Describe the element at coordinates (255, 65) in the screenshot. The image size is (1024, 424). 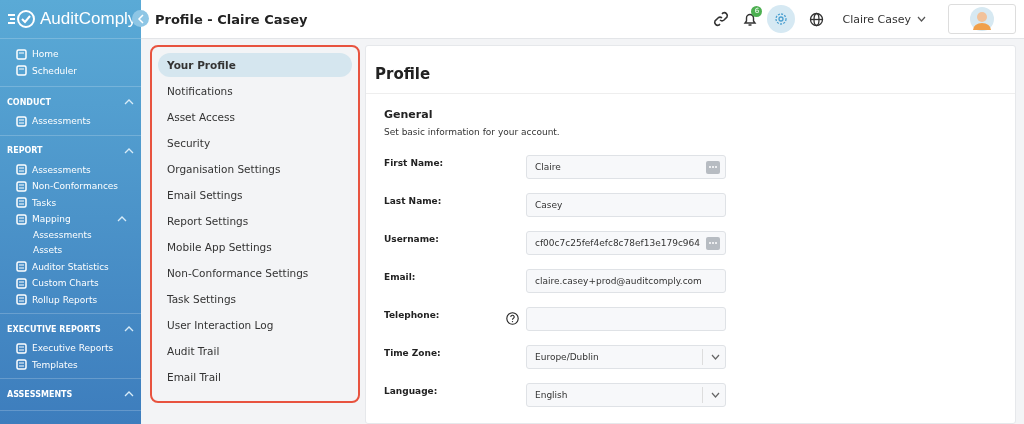
I see `settings-menu-item: Your Profile` at that location.